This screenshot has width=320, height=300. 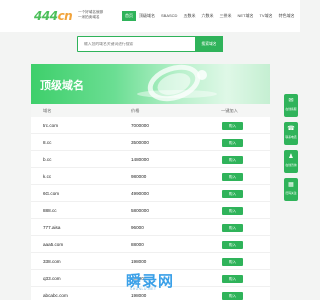 What do you see at coordinates (150, 227) in the screenshot?
I see `table-row: 777.aisa 96000 购入` at bounding box center [150, 227].